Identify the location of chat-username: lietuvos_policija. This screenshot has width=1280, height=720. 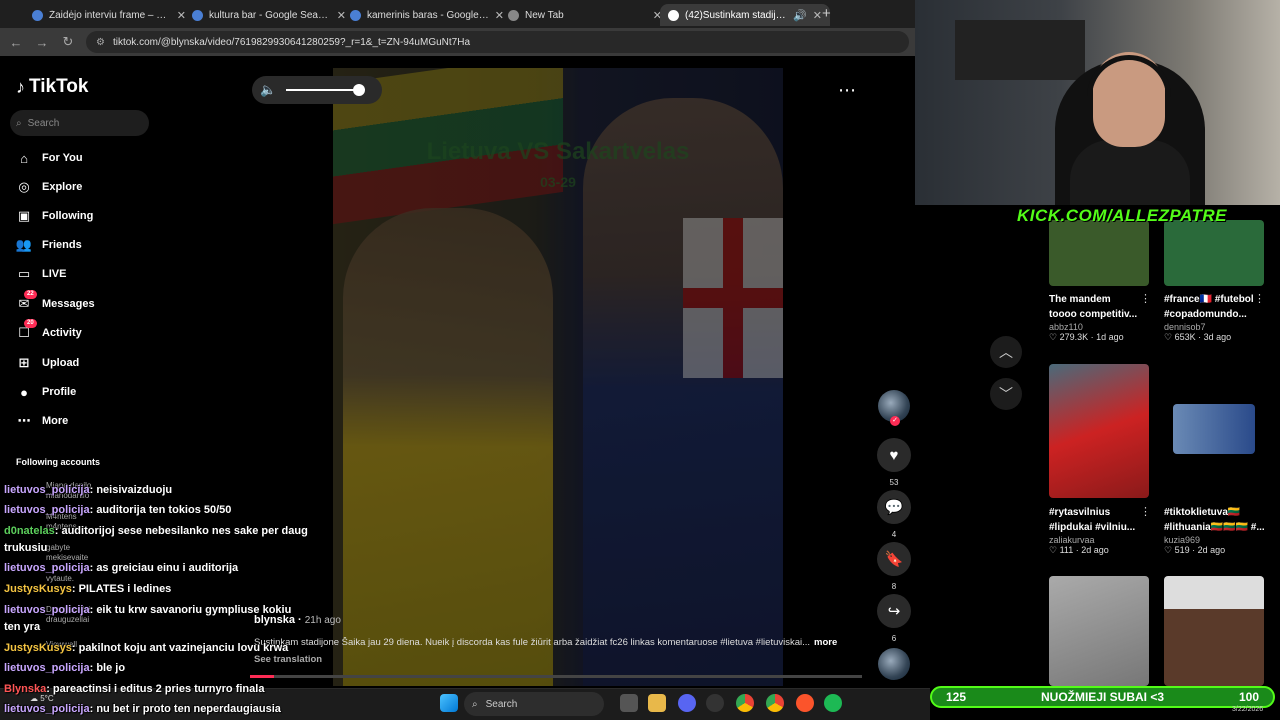
(47, 568).